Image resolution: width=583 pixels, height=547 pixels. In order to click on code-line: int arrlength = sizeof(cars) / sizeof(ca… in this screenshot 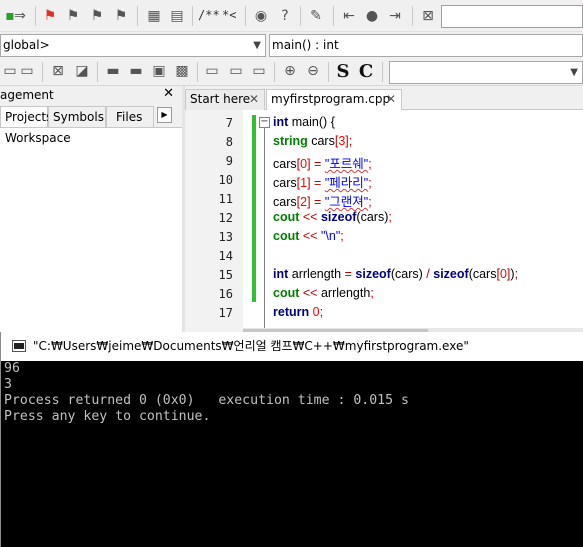, I will do `click(395, 274)`.